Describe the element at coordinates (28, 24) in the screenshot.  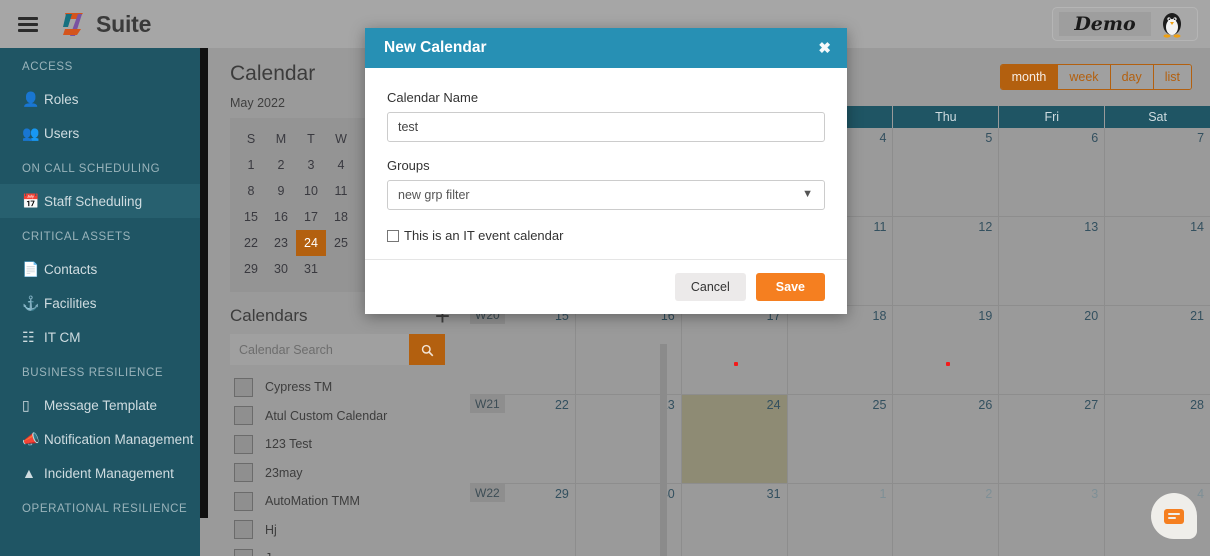
I see `hamburger-icon` at that location.